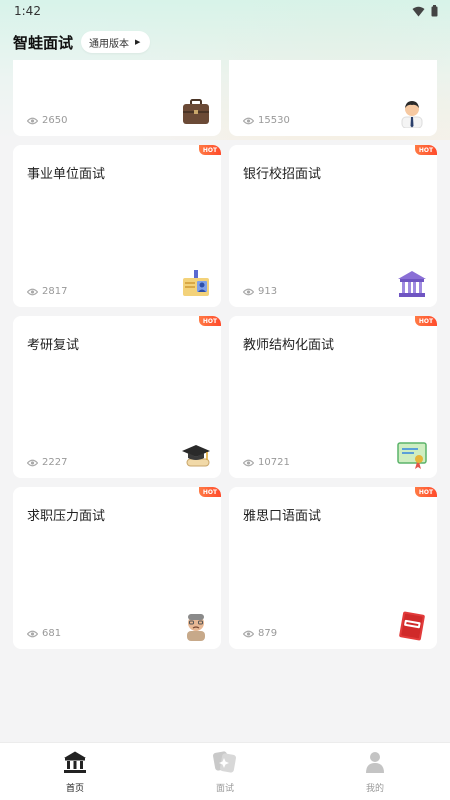  I want to click on category-card: HOT 求职压力面试 681, so click(117, 568).